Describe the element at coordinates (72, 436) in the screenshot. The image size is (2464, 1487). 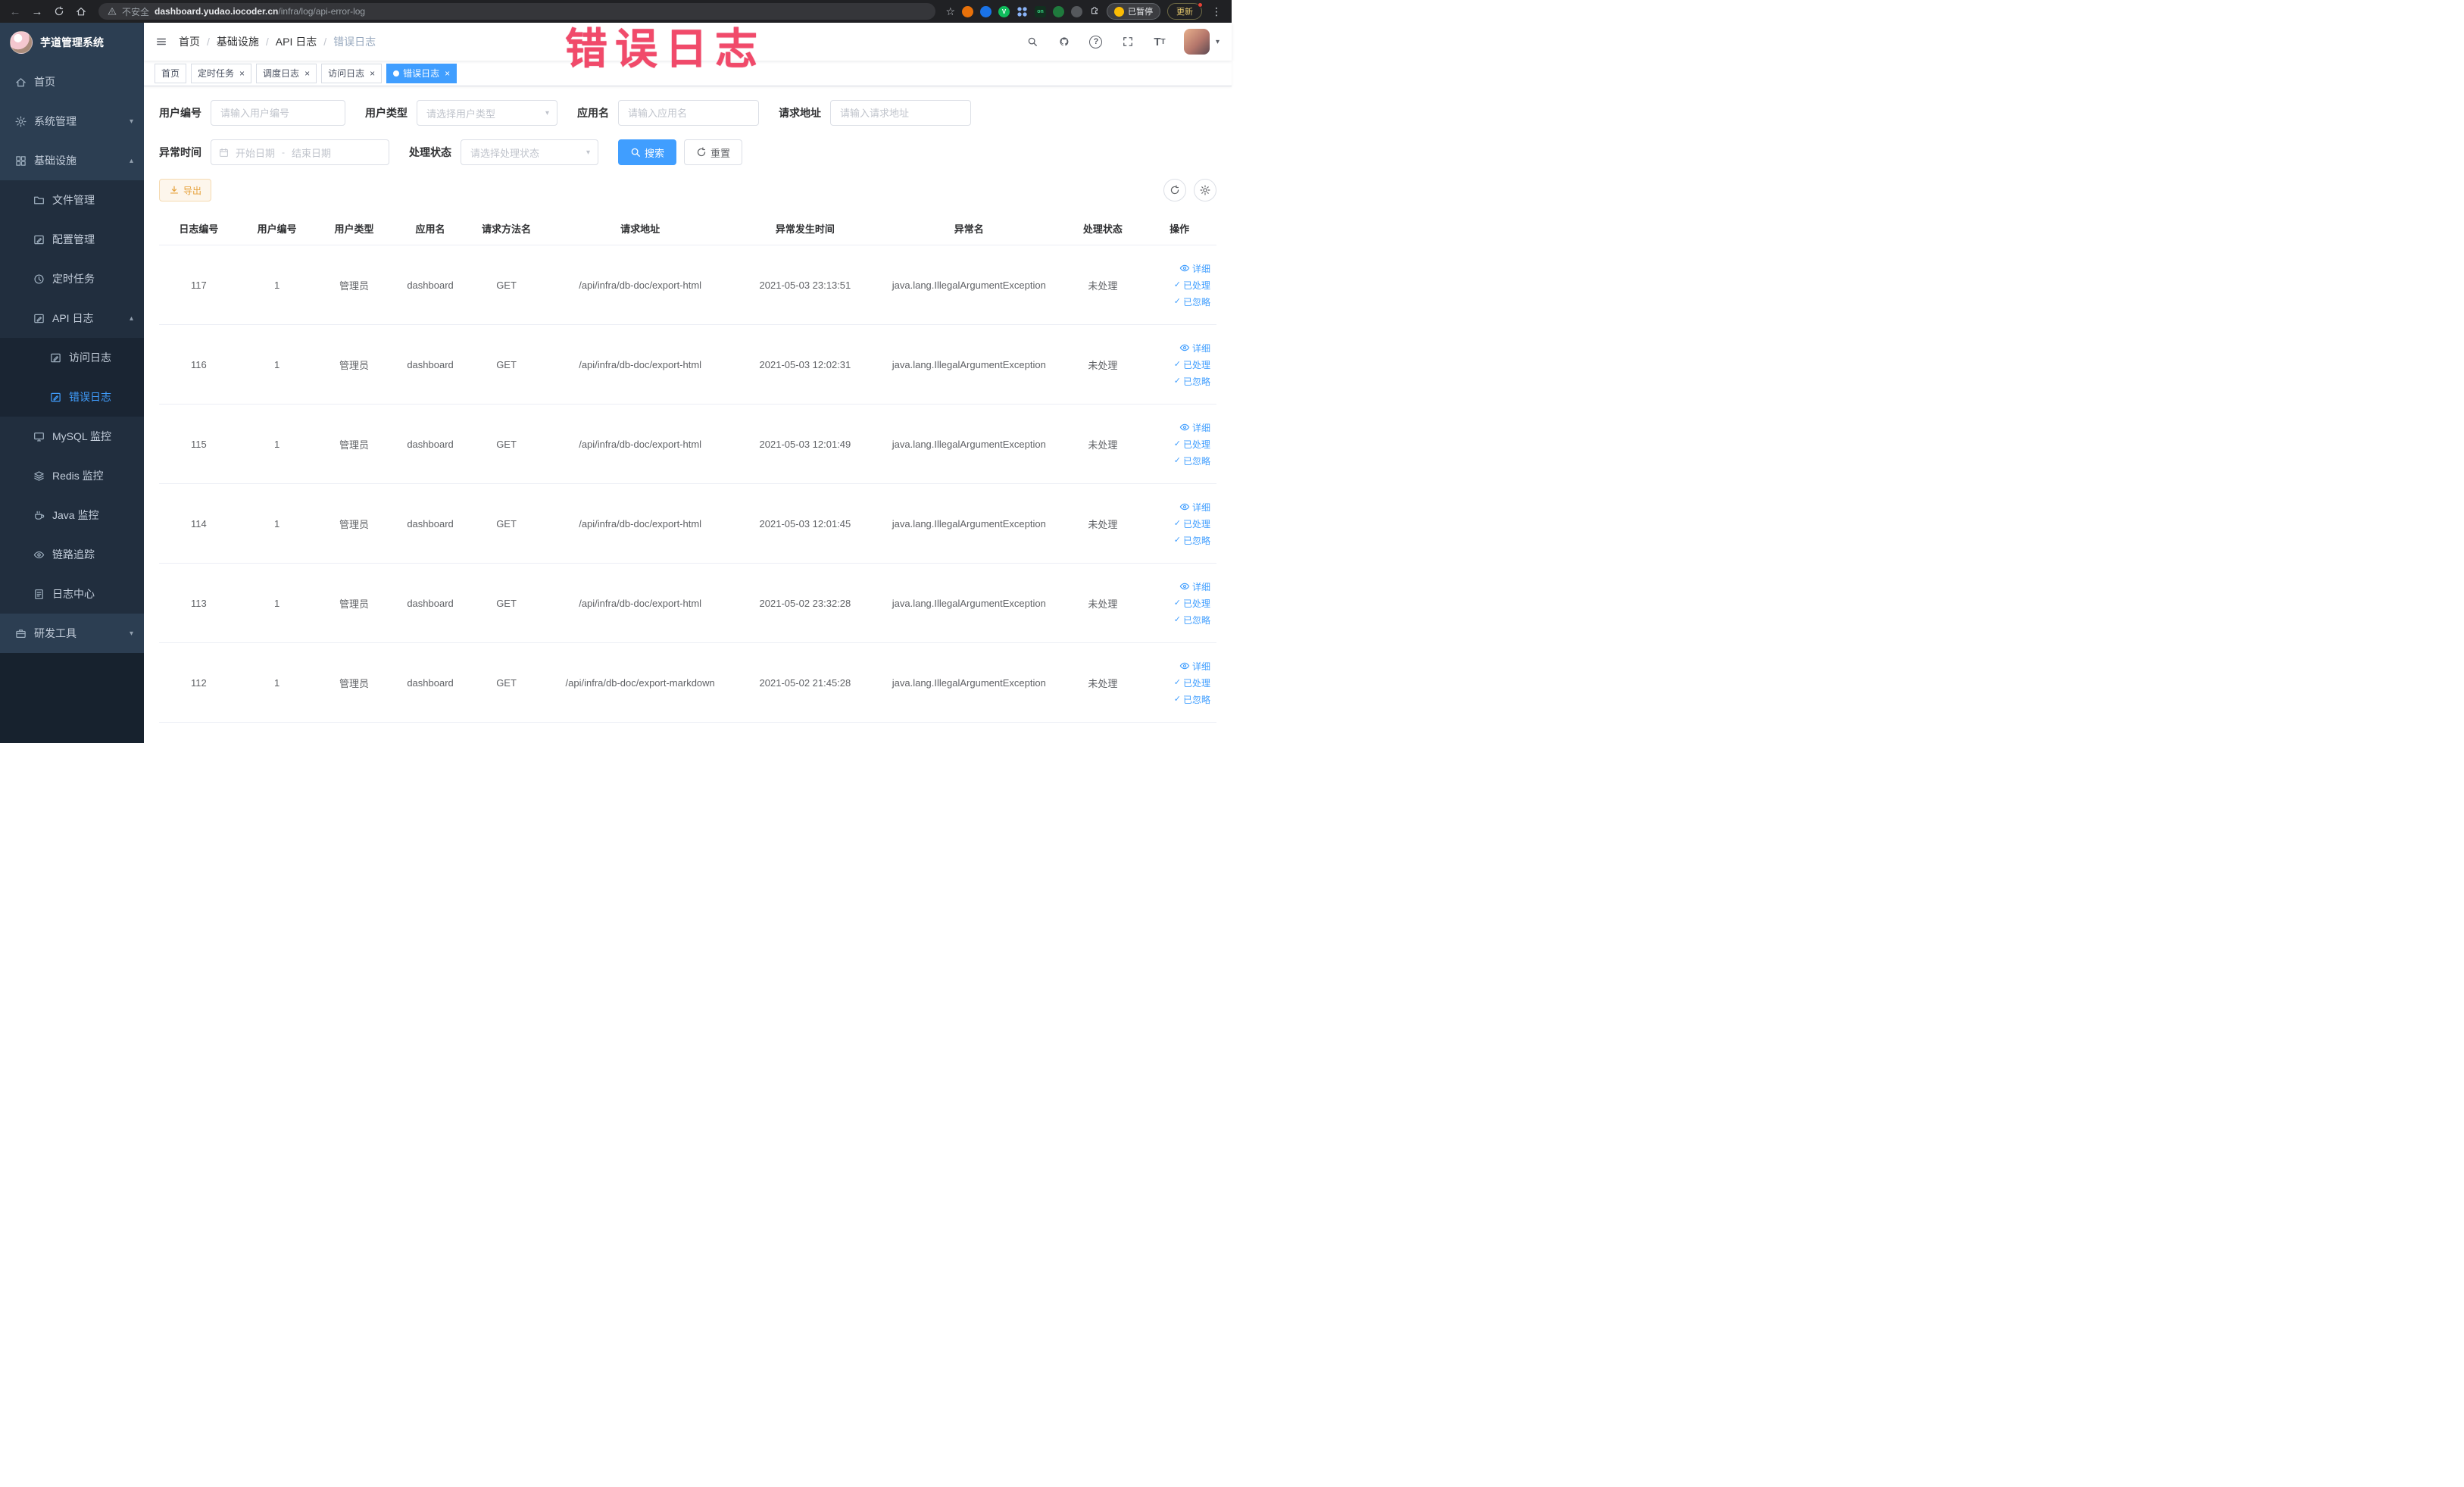
I see `sidebar-item-mysql-monitor: MySQL 监控` at that location.